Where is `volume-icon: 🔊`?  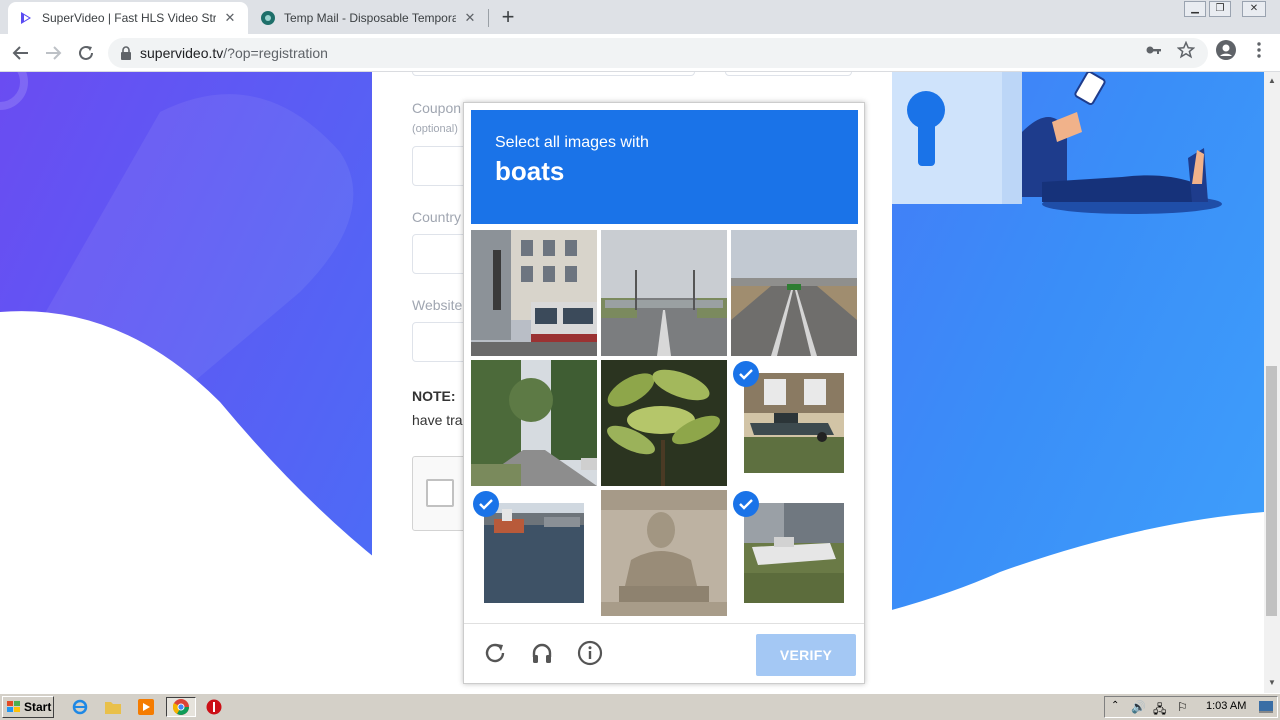
volume-icon: 🔊 is located at coordinates (1138, 707).